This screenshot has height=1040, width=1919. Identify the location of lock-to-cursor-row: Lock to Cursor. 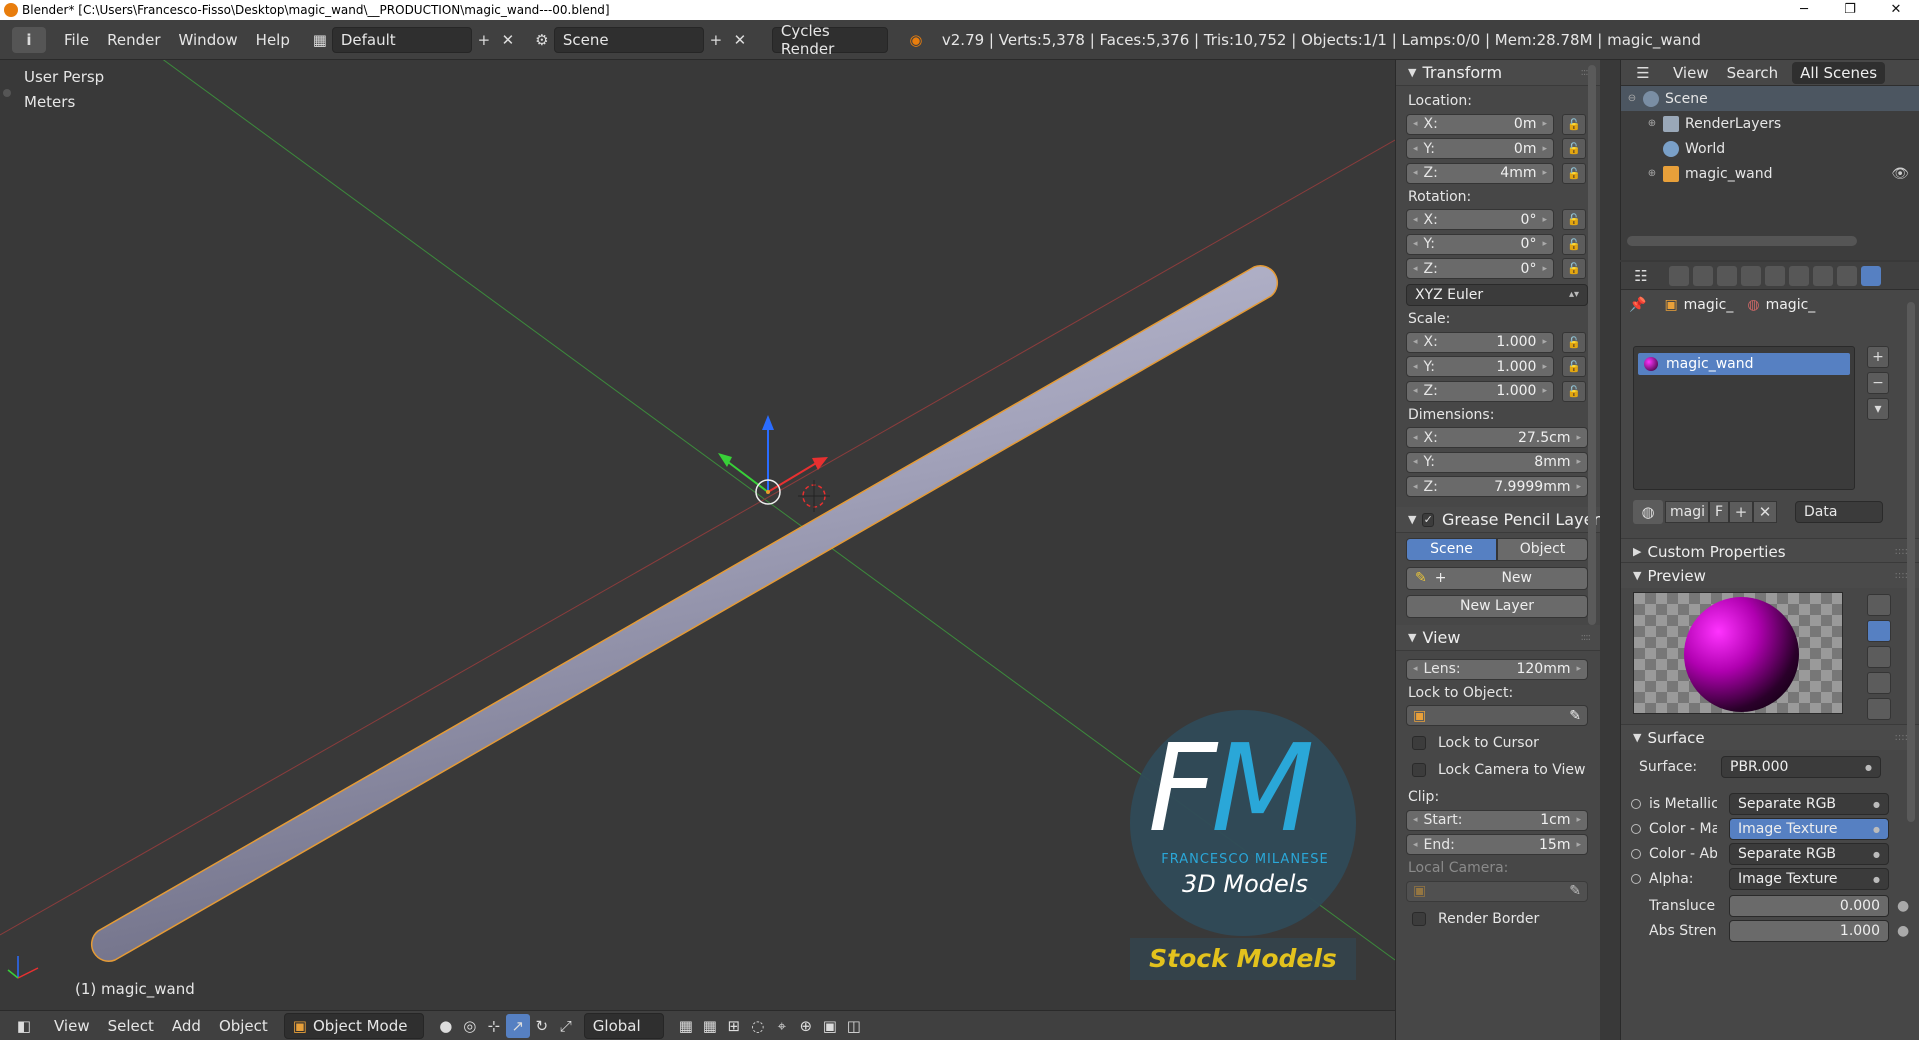
(1498, 743).